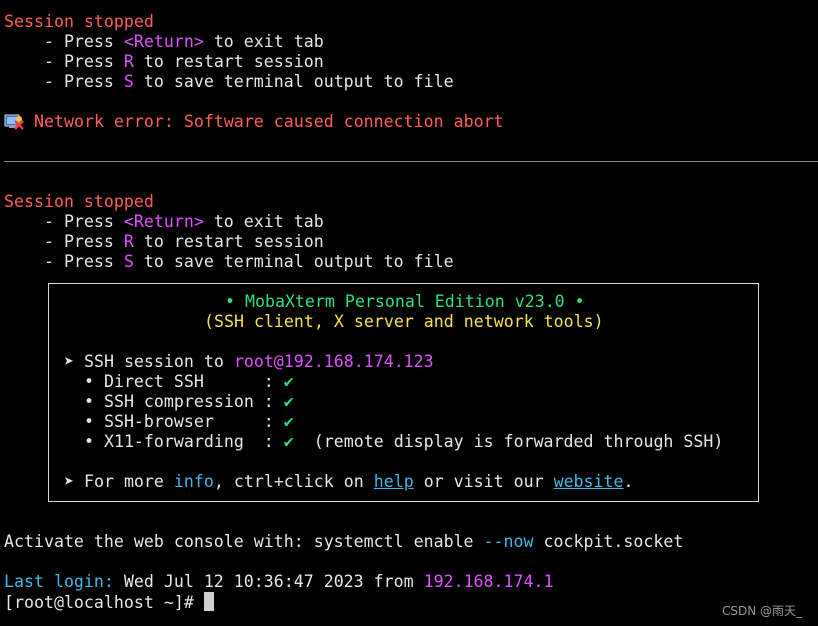  What do you see at coordinates (589, 481) in the screenshot?
I see `website-link: website` at bounding box center [589, 481].